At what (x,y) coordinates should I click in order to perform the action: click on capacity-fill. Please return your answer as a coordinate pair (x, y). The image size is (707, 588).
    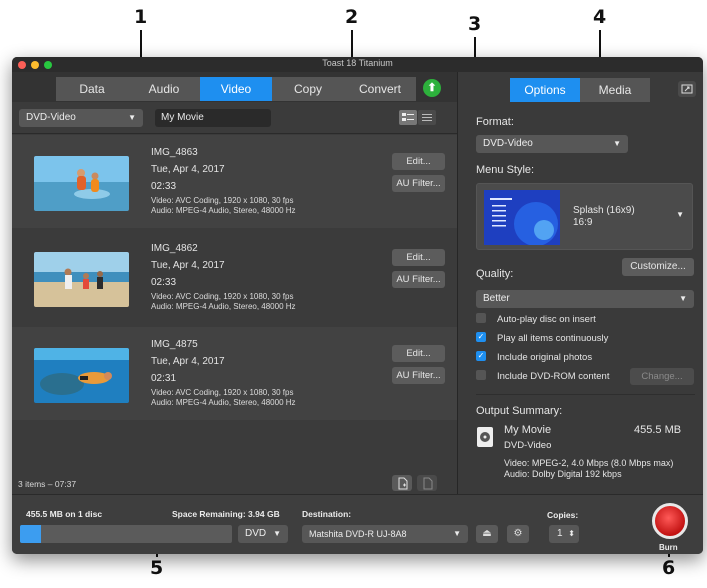
    Looking at the image, I should click on (31, 534).